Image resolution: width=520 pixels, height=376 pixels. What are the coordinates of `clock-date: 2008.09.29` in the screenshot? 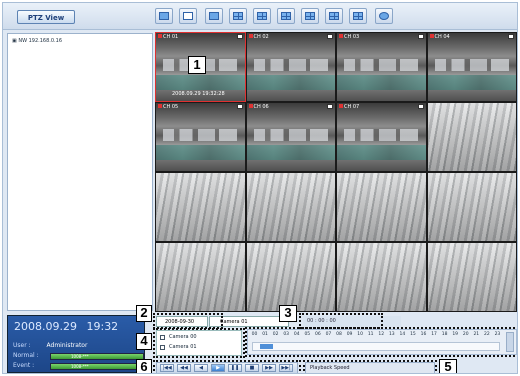 It's located at (45, 326).